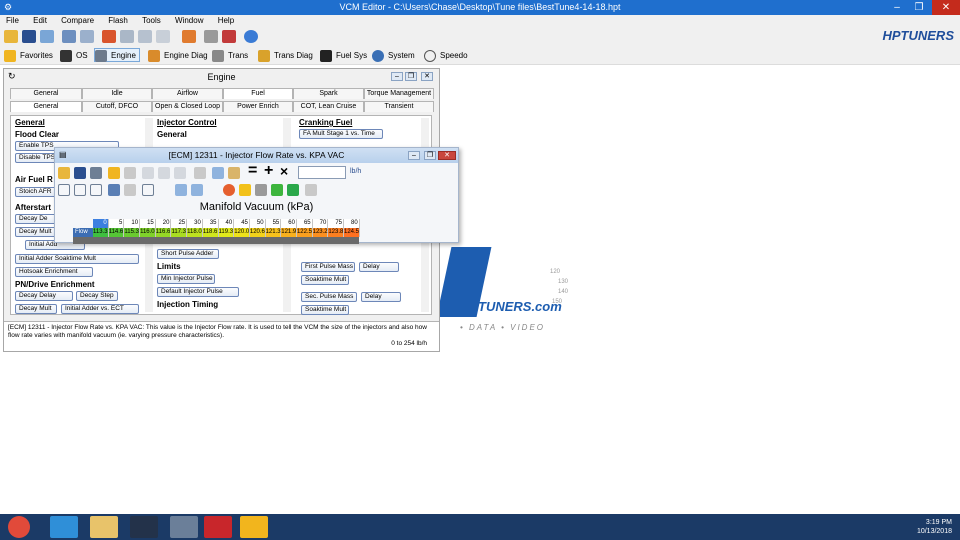  What do you see at coordinates (226, 223) in the screenshot?
I see `column-header-40: 40` at bounding box center [226, 223].